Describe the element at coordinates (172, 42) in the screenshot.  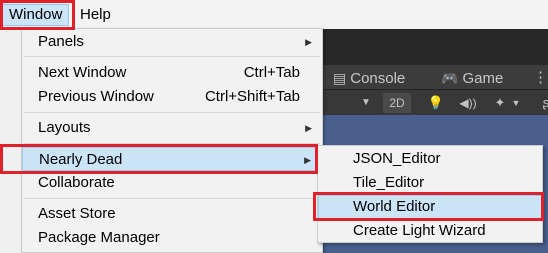
I see `menu-item-panels: Panels ▶` at that location.